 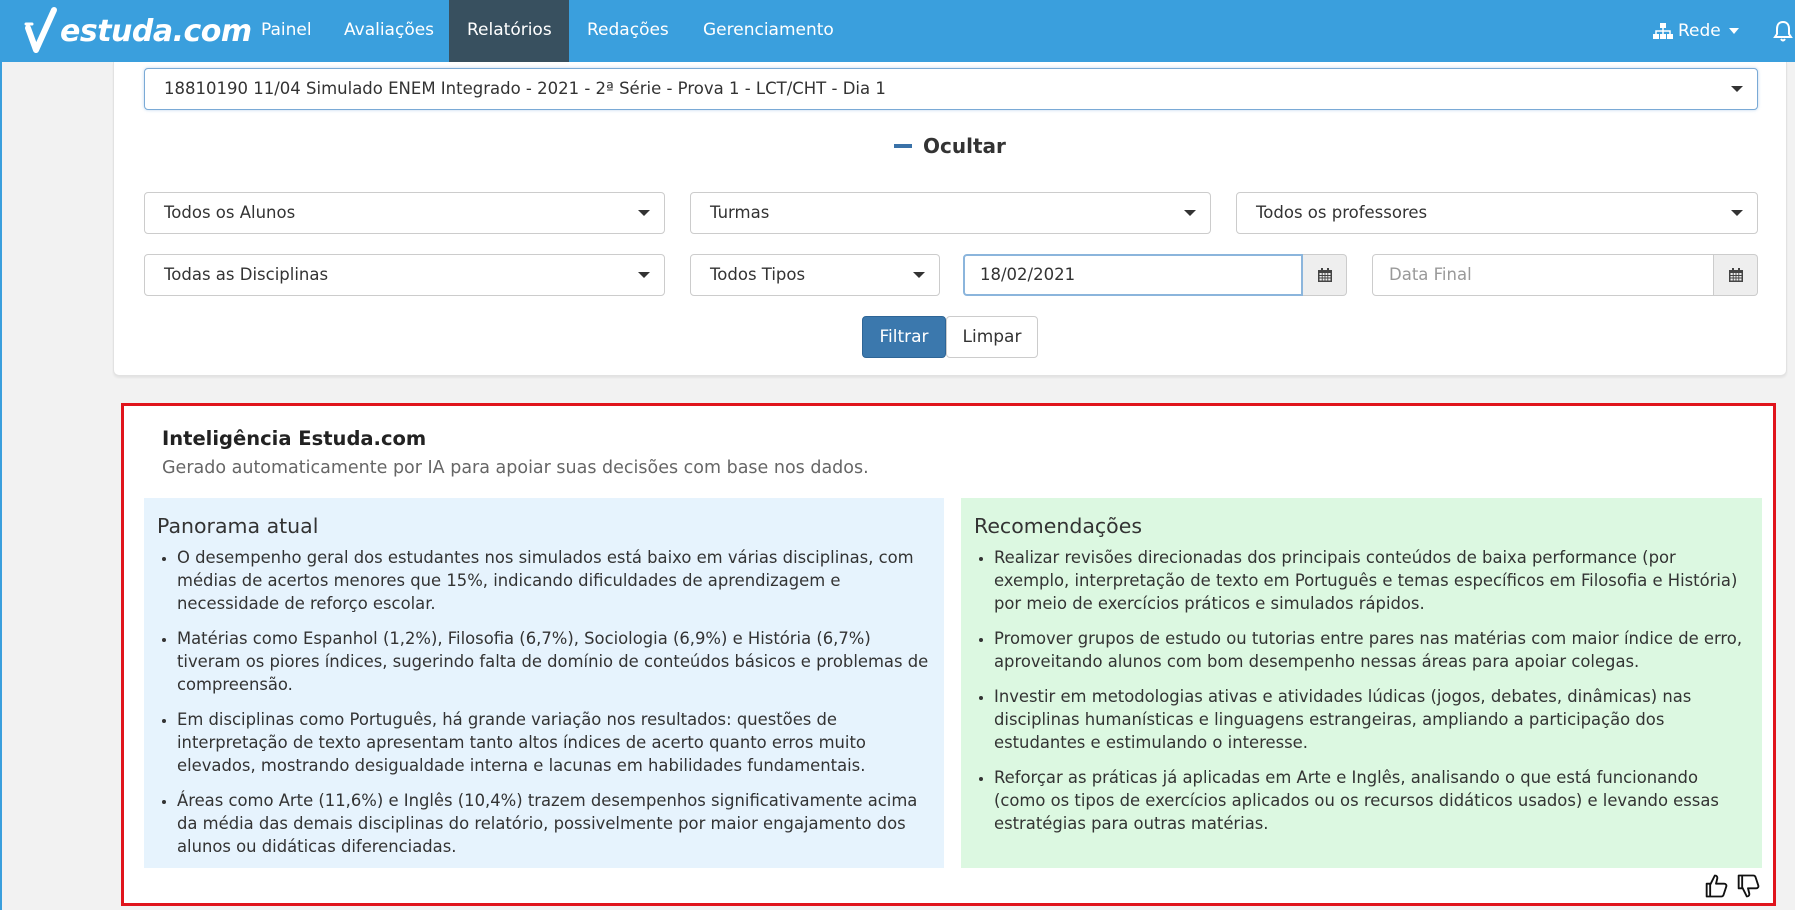 I want to click on types-select-value: Todos Tipos, so click(x=758, y=274).